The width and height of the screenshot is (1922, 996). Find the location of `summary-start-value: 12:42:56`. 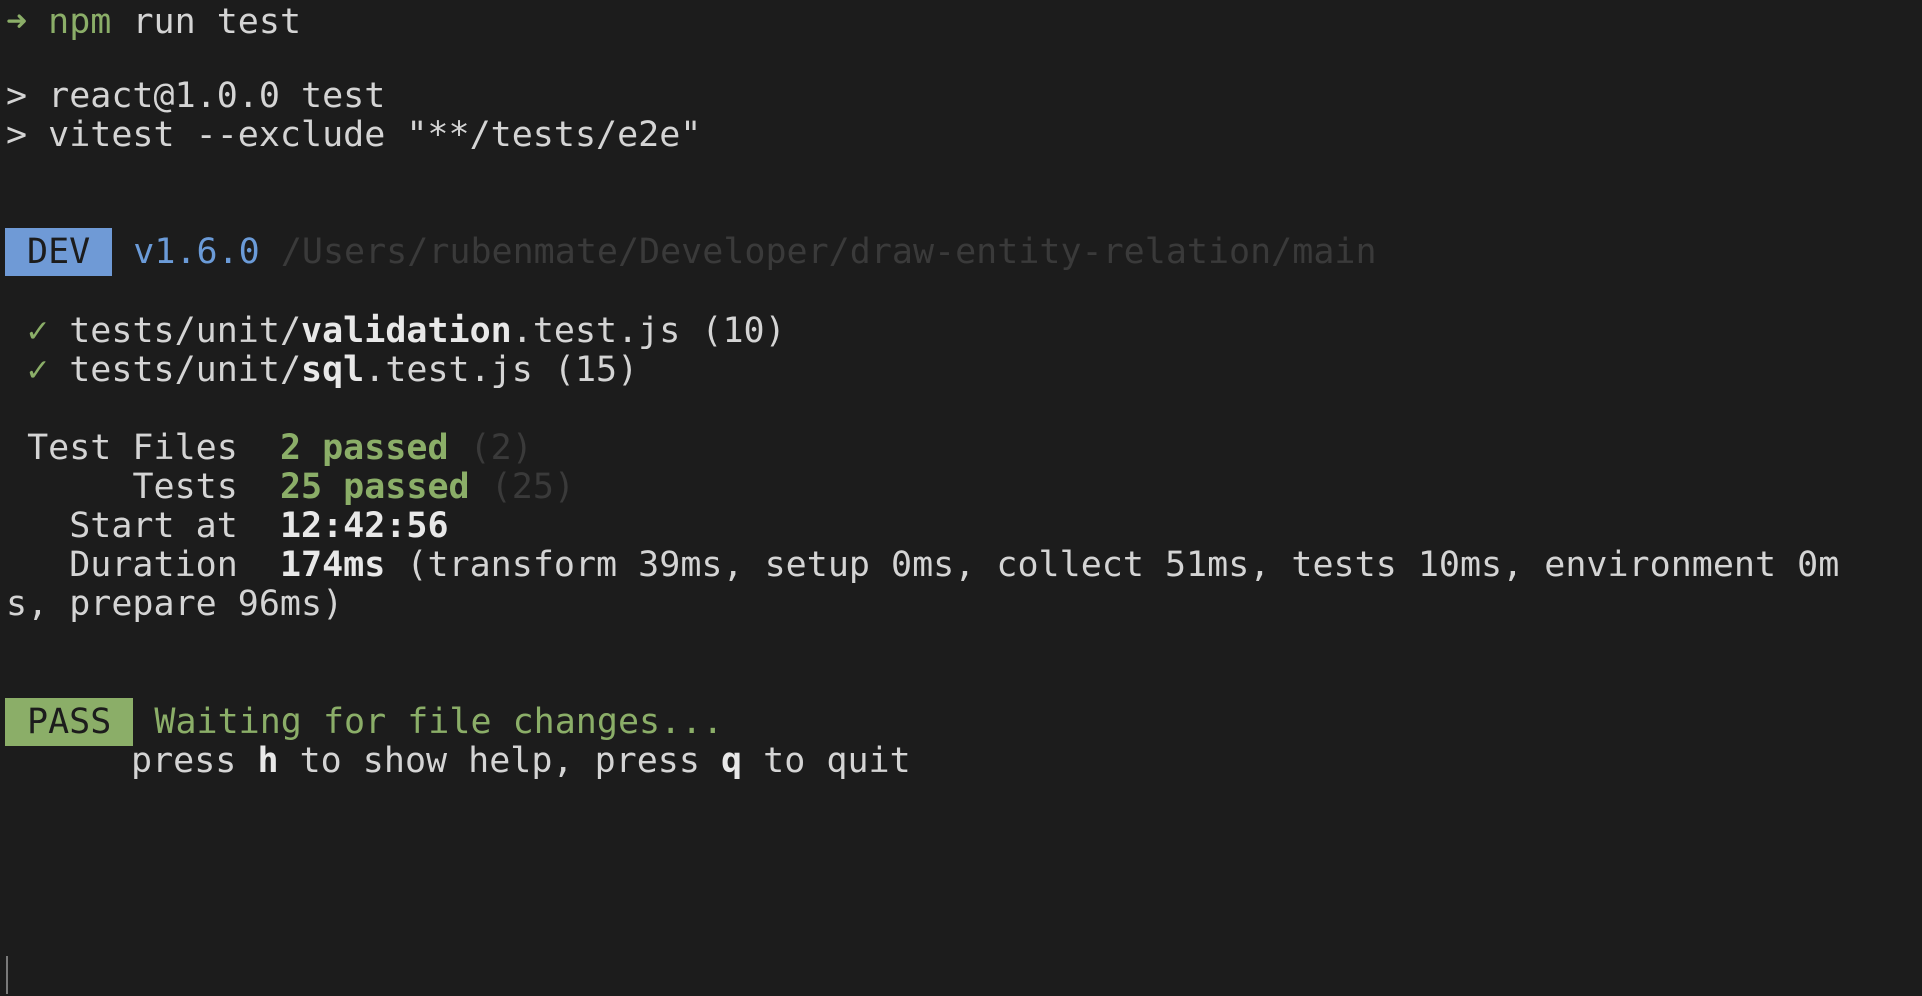

summary-start-value: 12:42:56 is located at coordinates (364, 526).